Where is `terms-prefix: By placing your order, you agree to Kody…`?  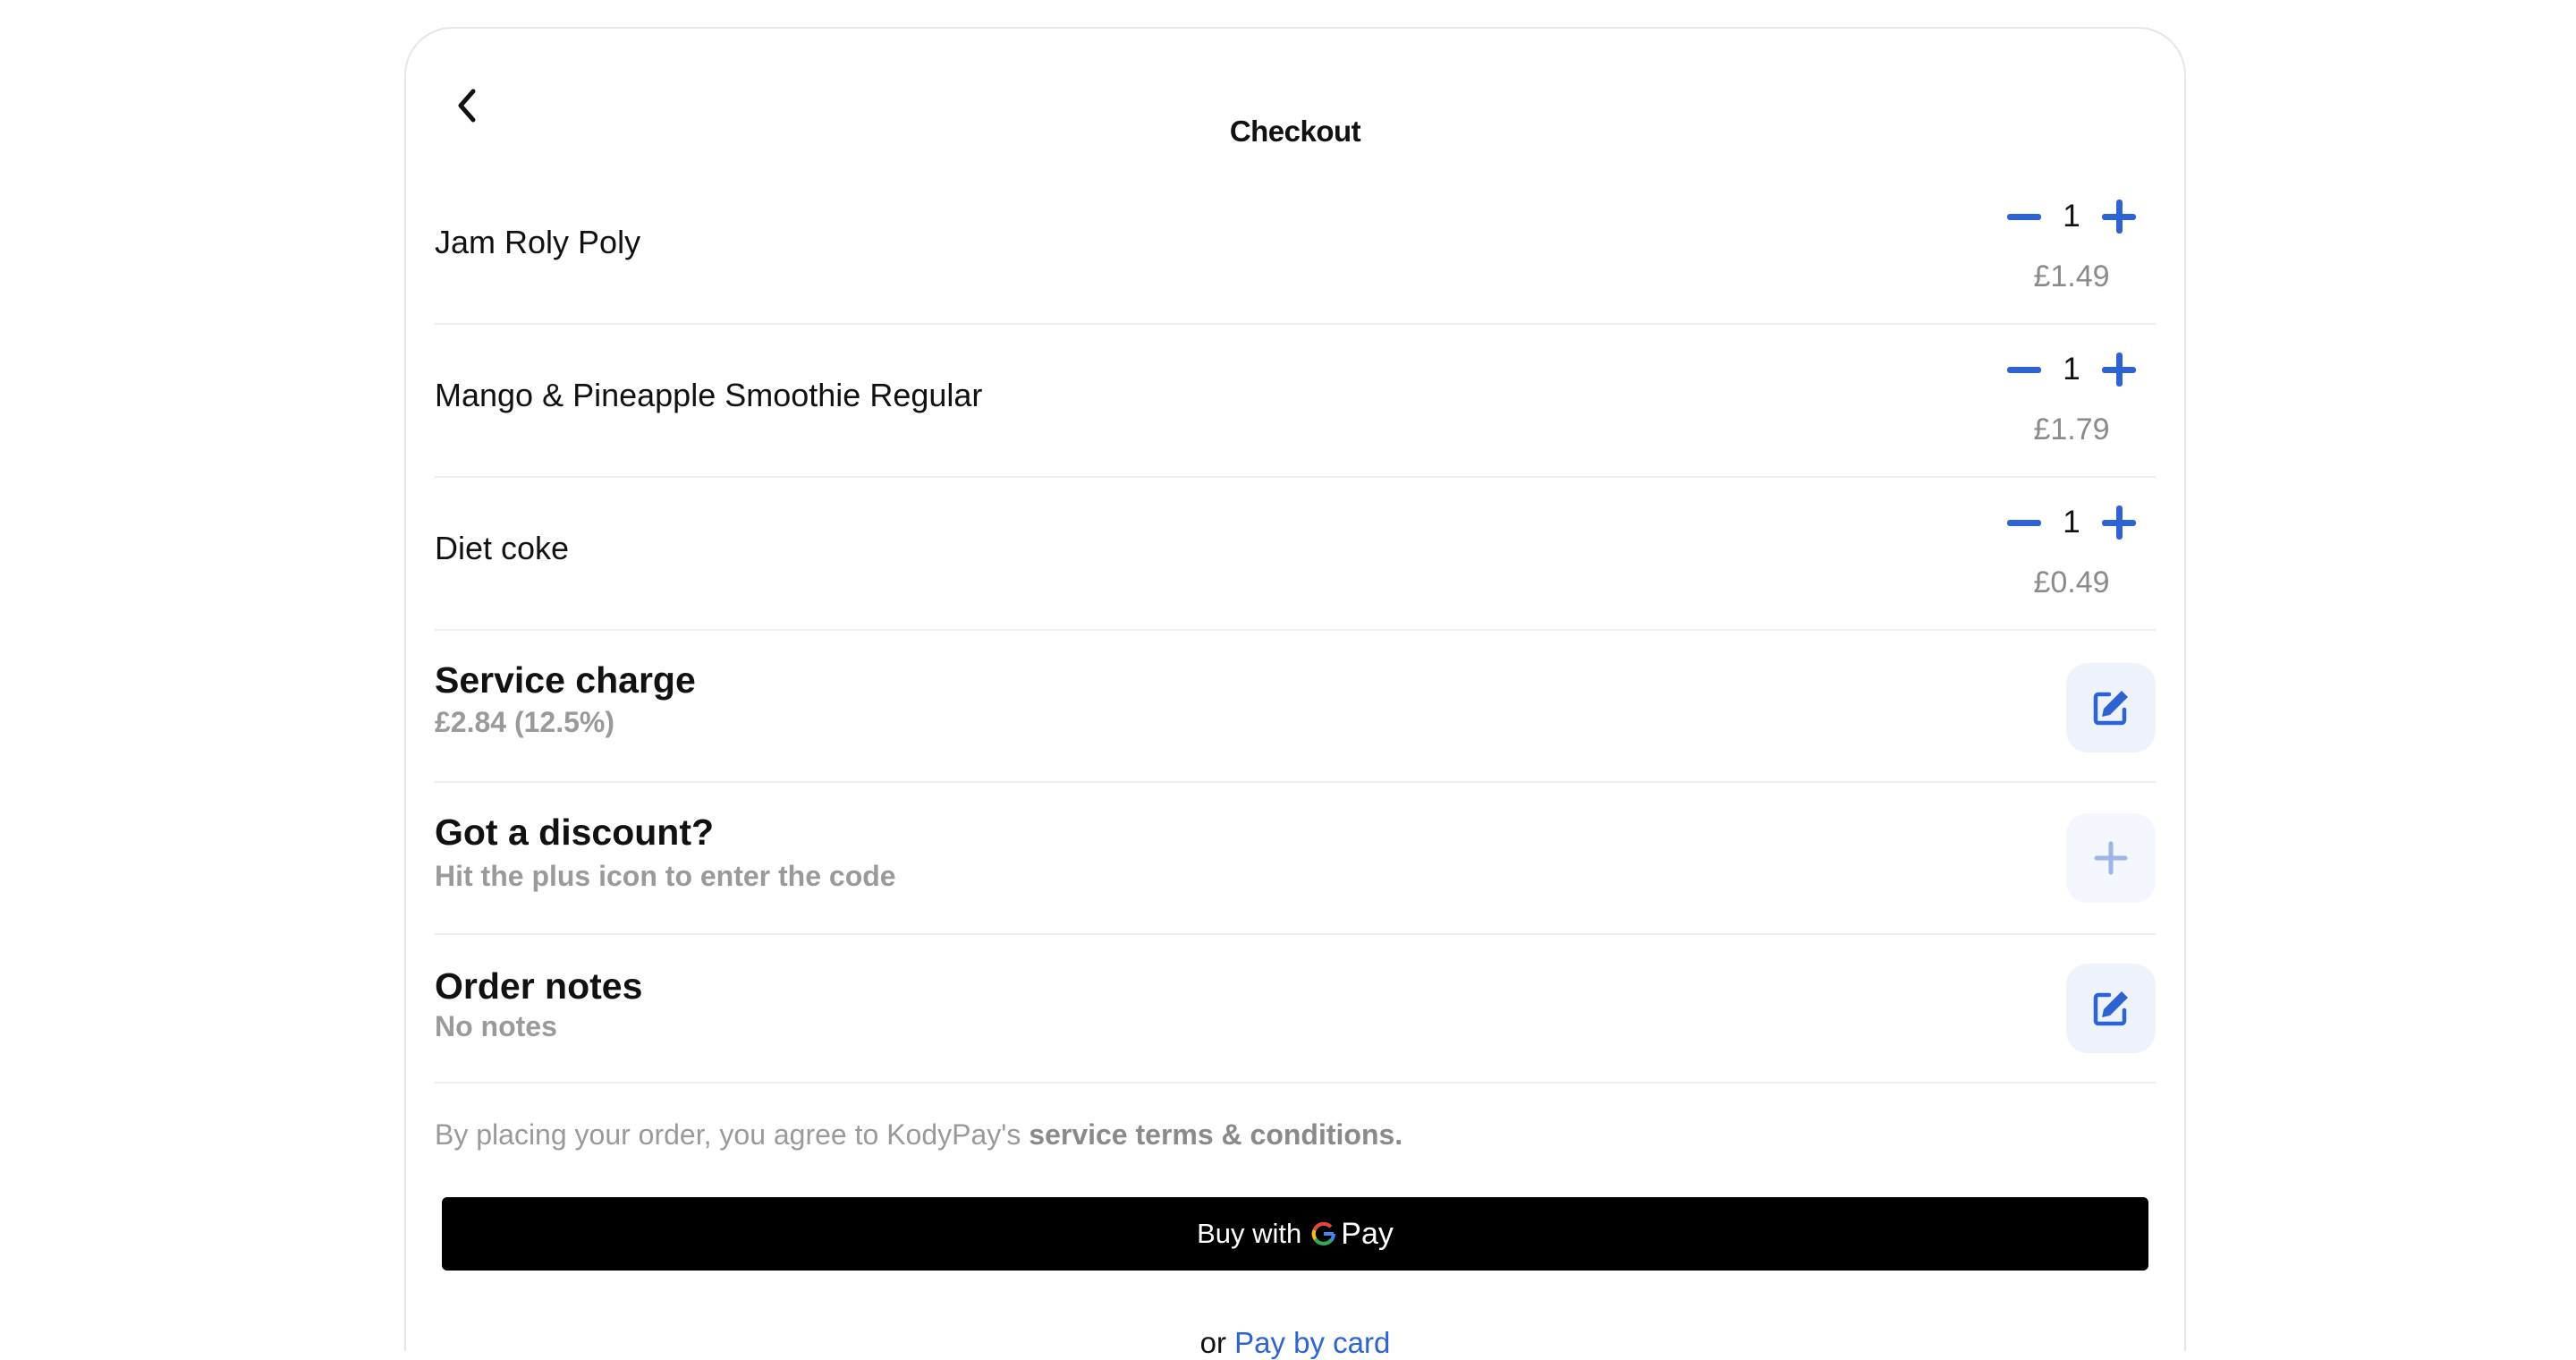
terms-prefix: By placing your order, you agree to Kody… is located at coordinates (728, 1134).